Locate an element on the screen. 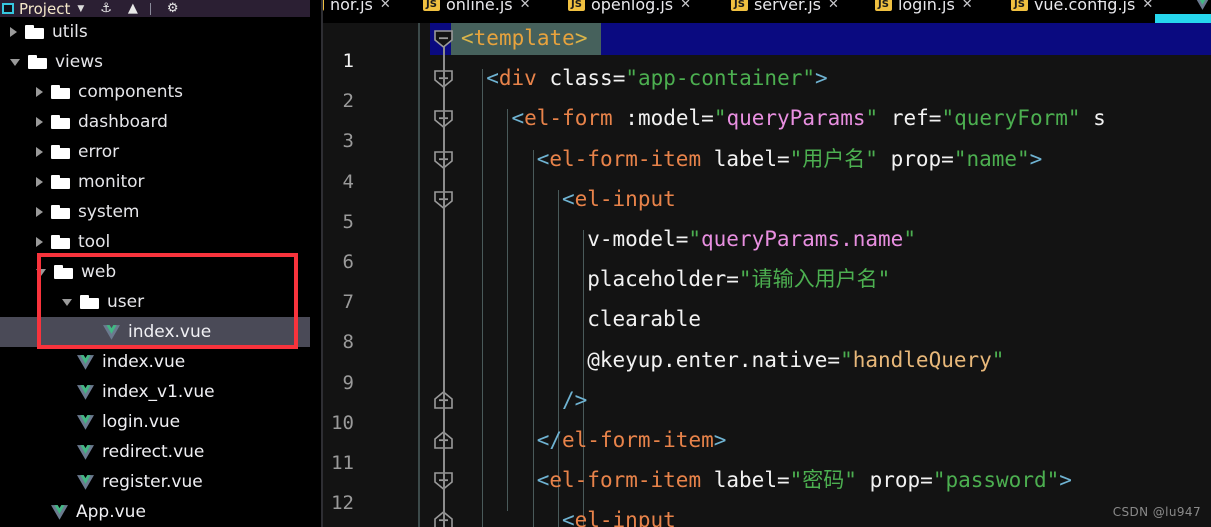 The height and width of the screenshot is (527, 1211). chevron-down-icon: ▼ is located at coordinates (80, 9).